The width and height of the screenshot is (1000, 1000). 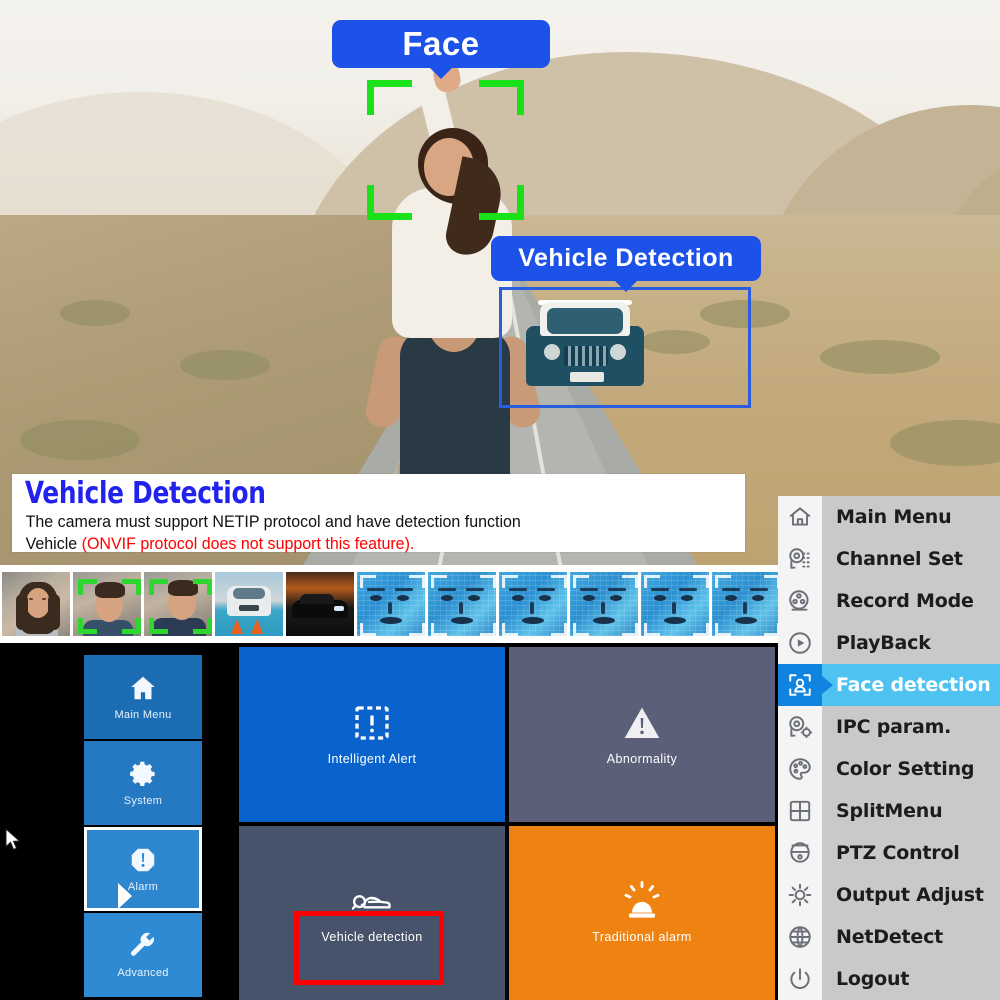 What do you see at coordinates (642, 912) in the screenshot?
I see `tile-traditional-alarm: Traditional alarm` at bounding box center [642, 912].